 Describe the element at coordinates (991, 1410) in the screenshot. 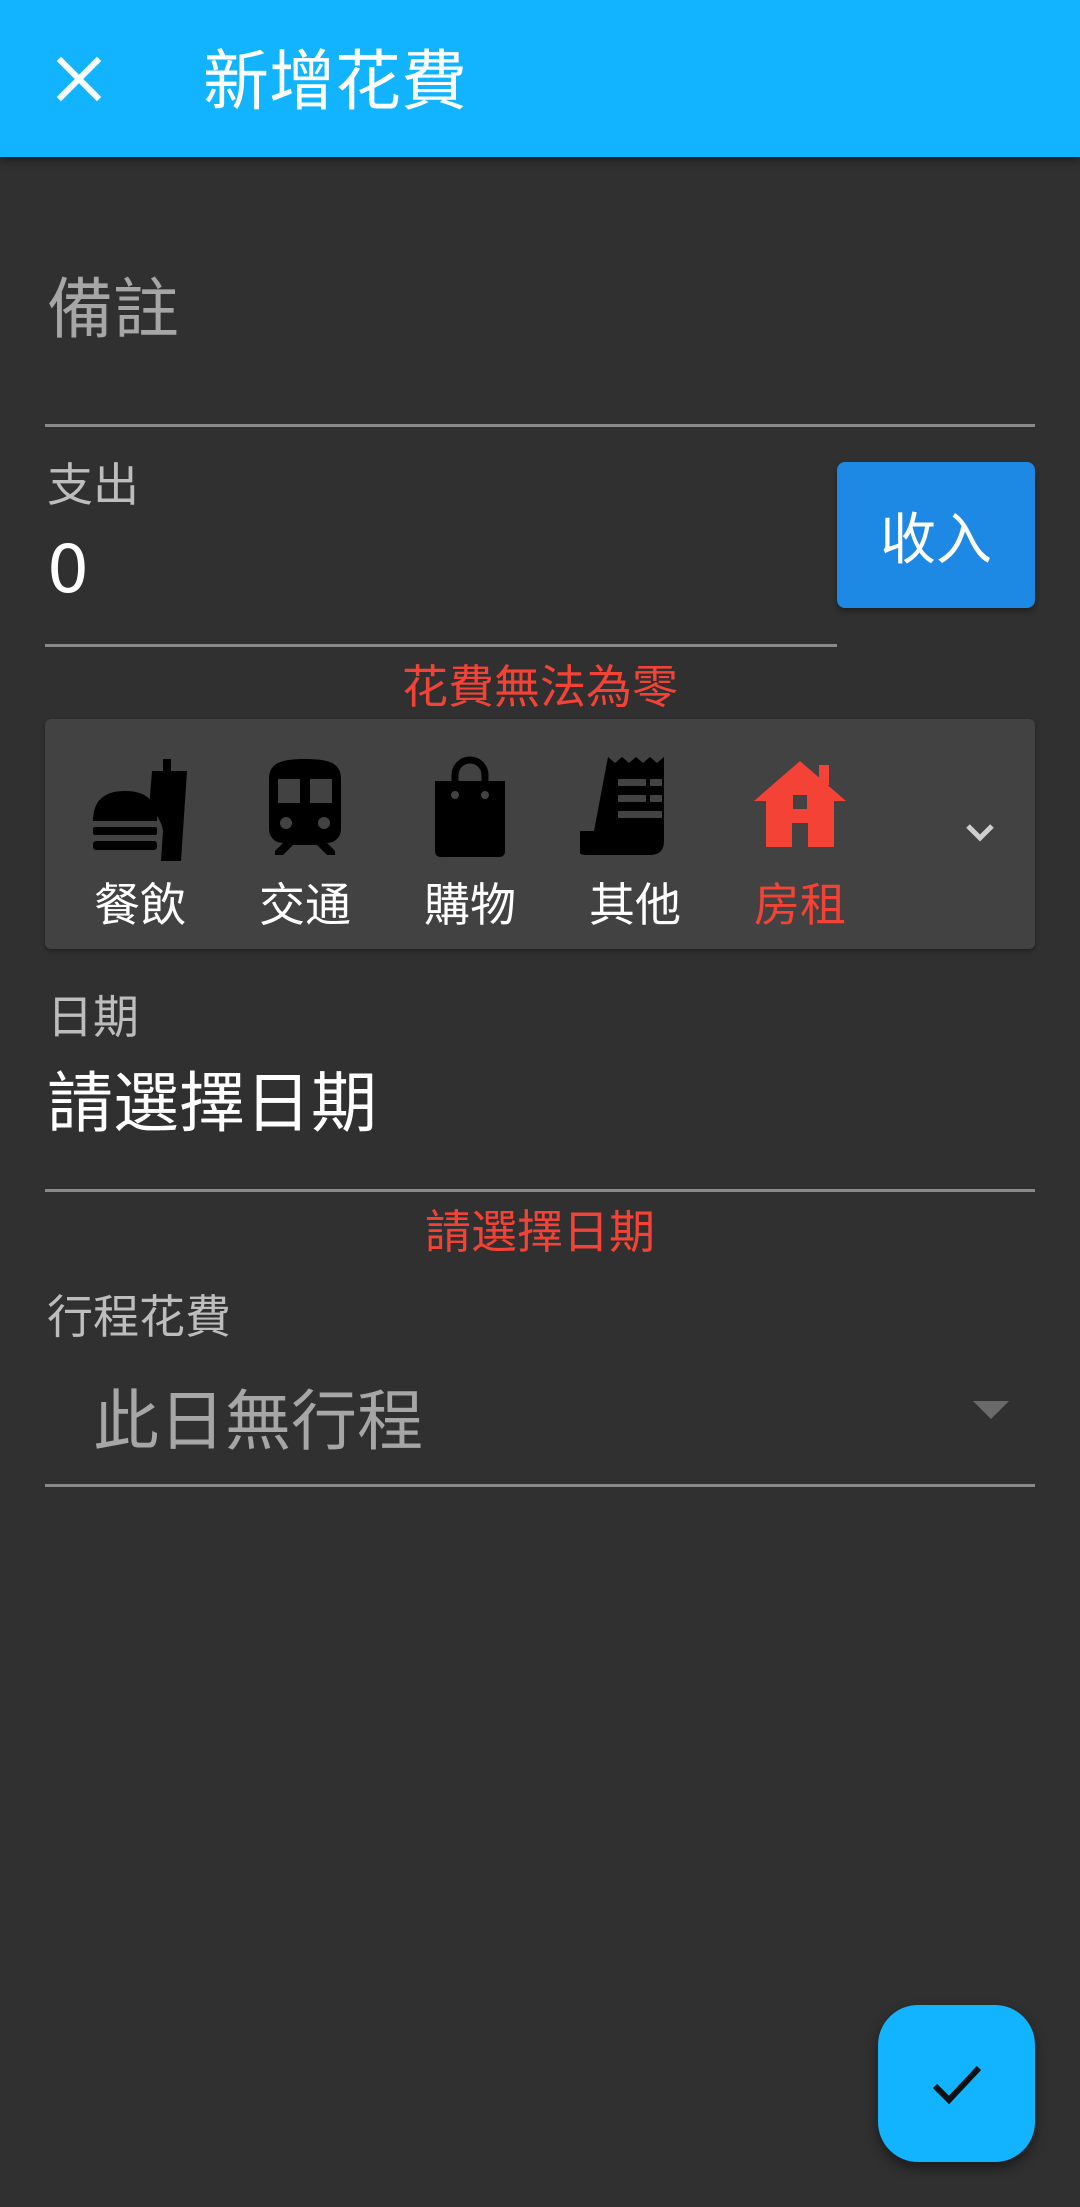

I see `dropdown-arrow-icon` at that location.